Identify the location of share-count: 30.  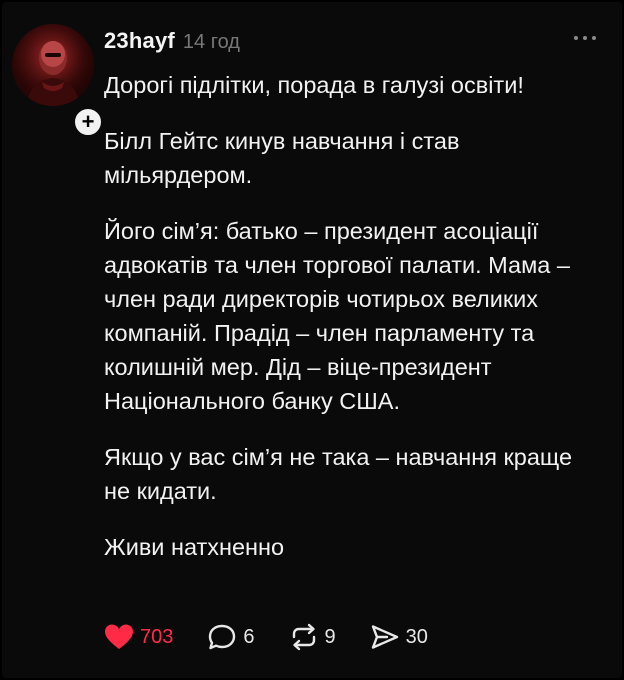
(416, 636).